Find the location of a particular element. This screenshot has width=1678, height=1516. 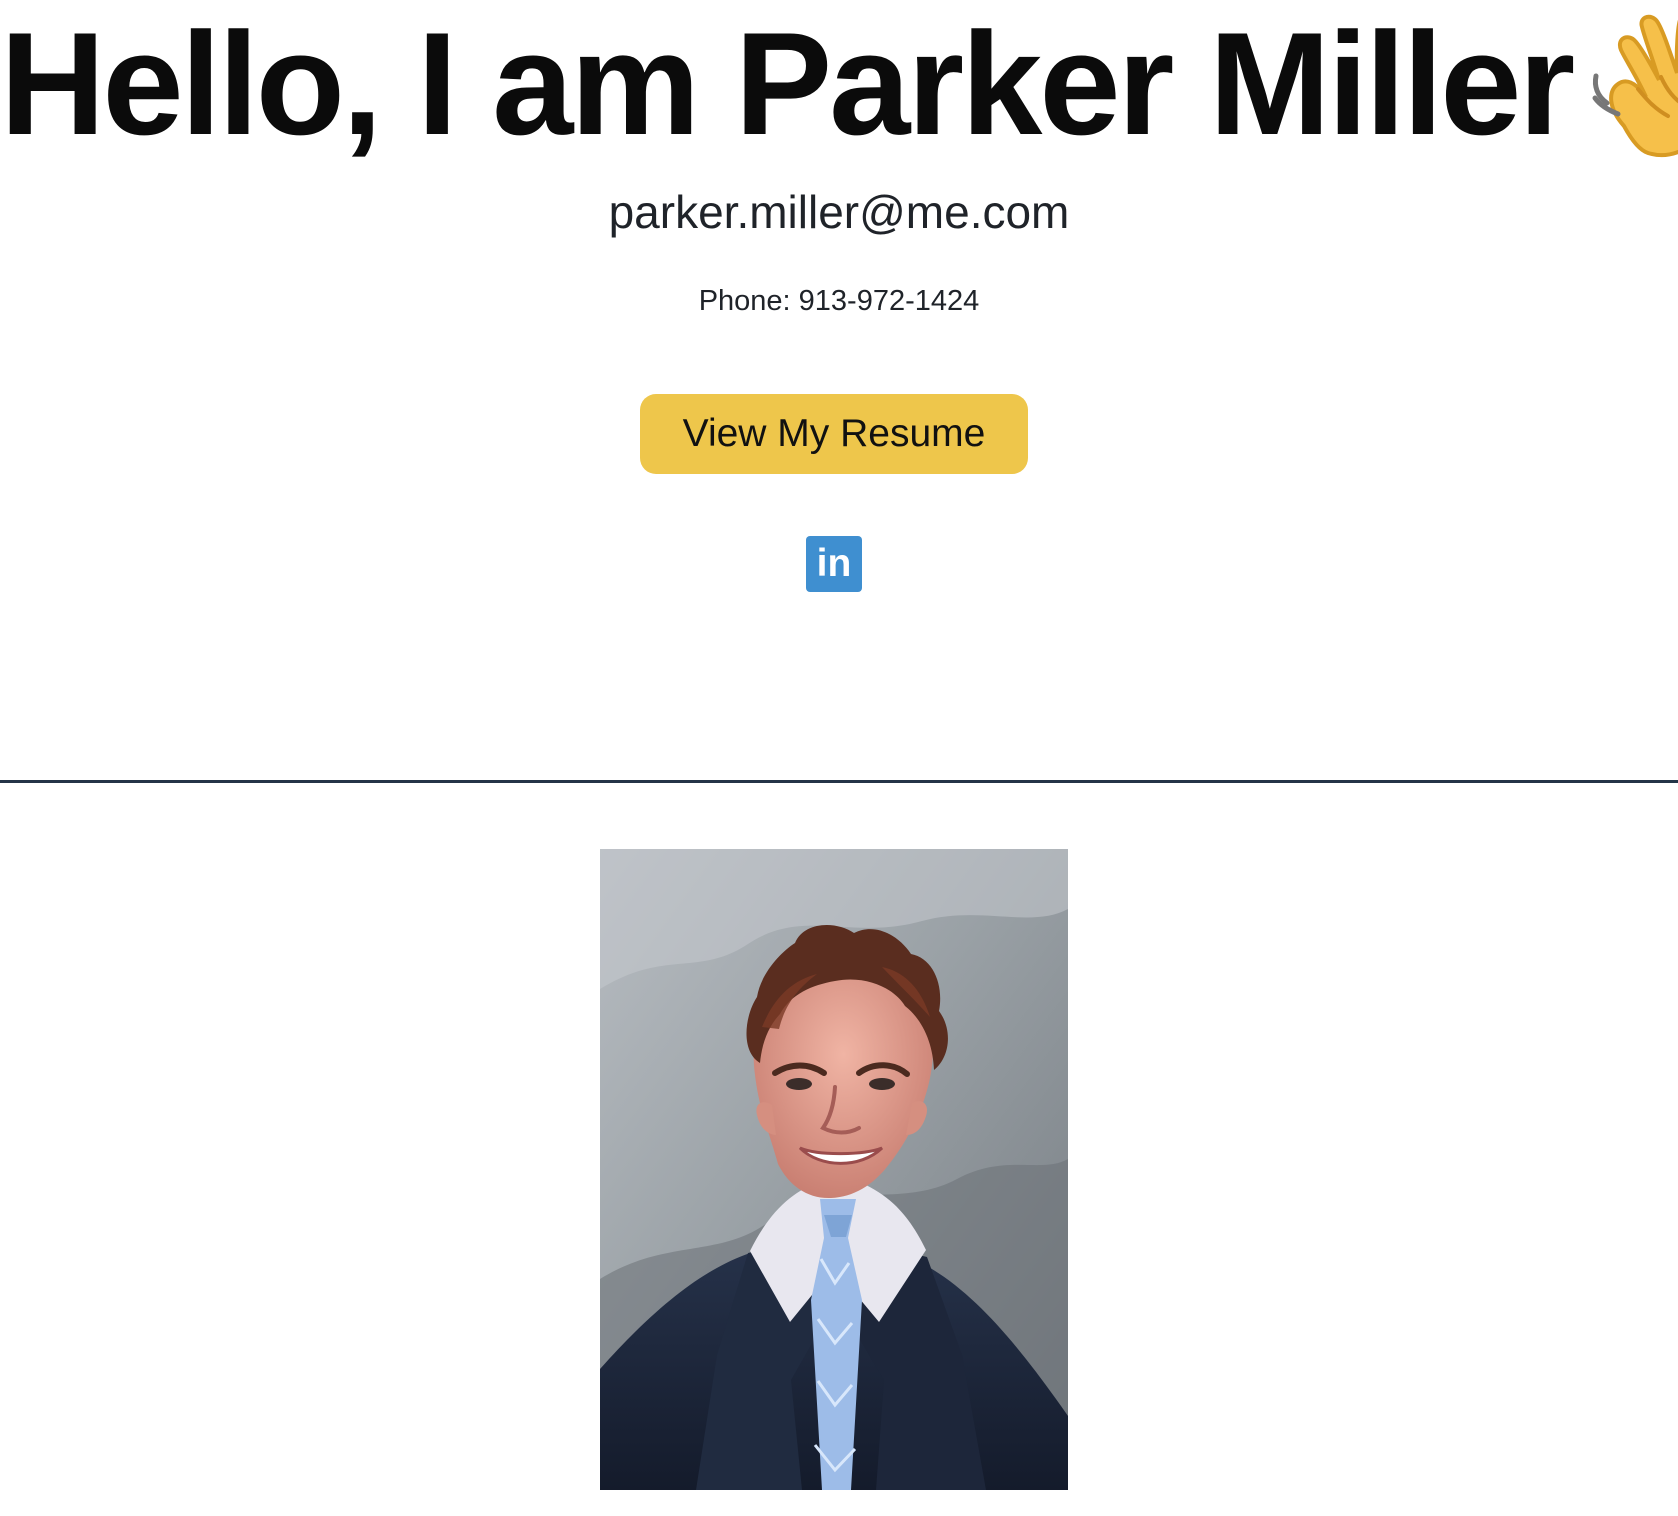

linkedin-icon: in is located at coordinates (834, 564).